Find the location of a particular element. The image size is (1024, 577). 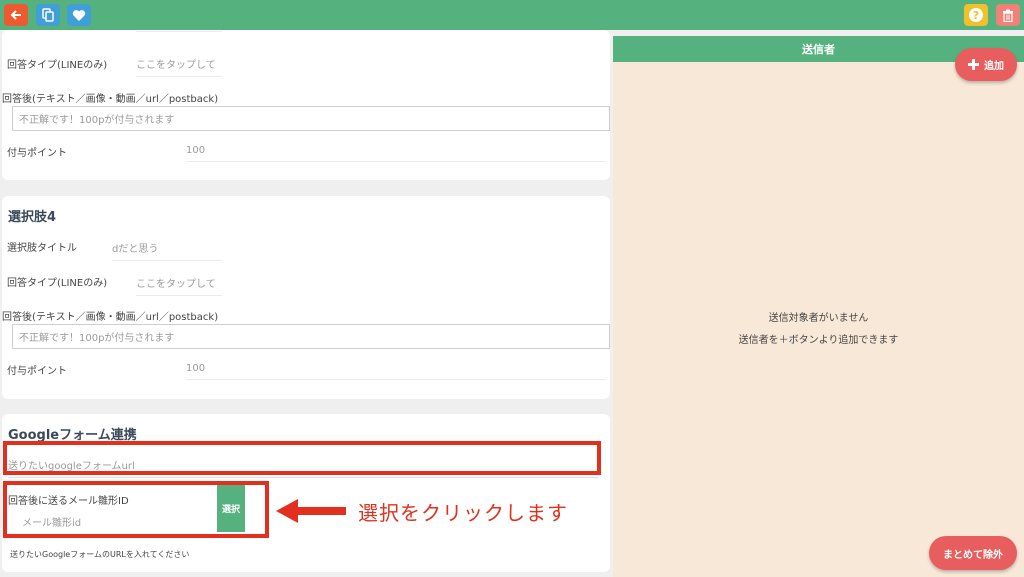

favorite-button is located at coordinates (79, 15).